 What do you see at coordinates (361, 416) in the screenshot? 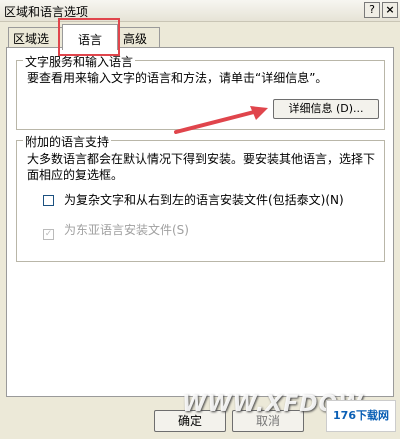
I see `watermark-badge: 176下载网` at bounding box center [361, 416].